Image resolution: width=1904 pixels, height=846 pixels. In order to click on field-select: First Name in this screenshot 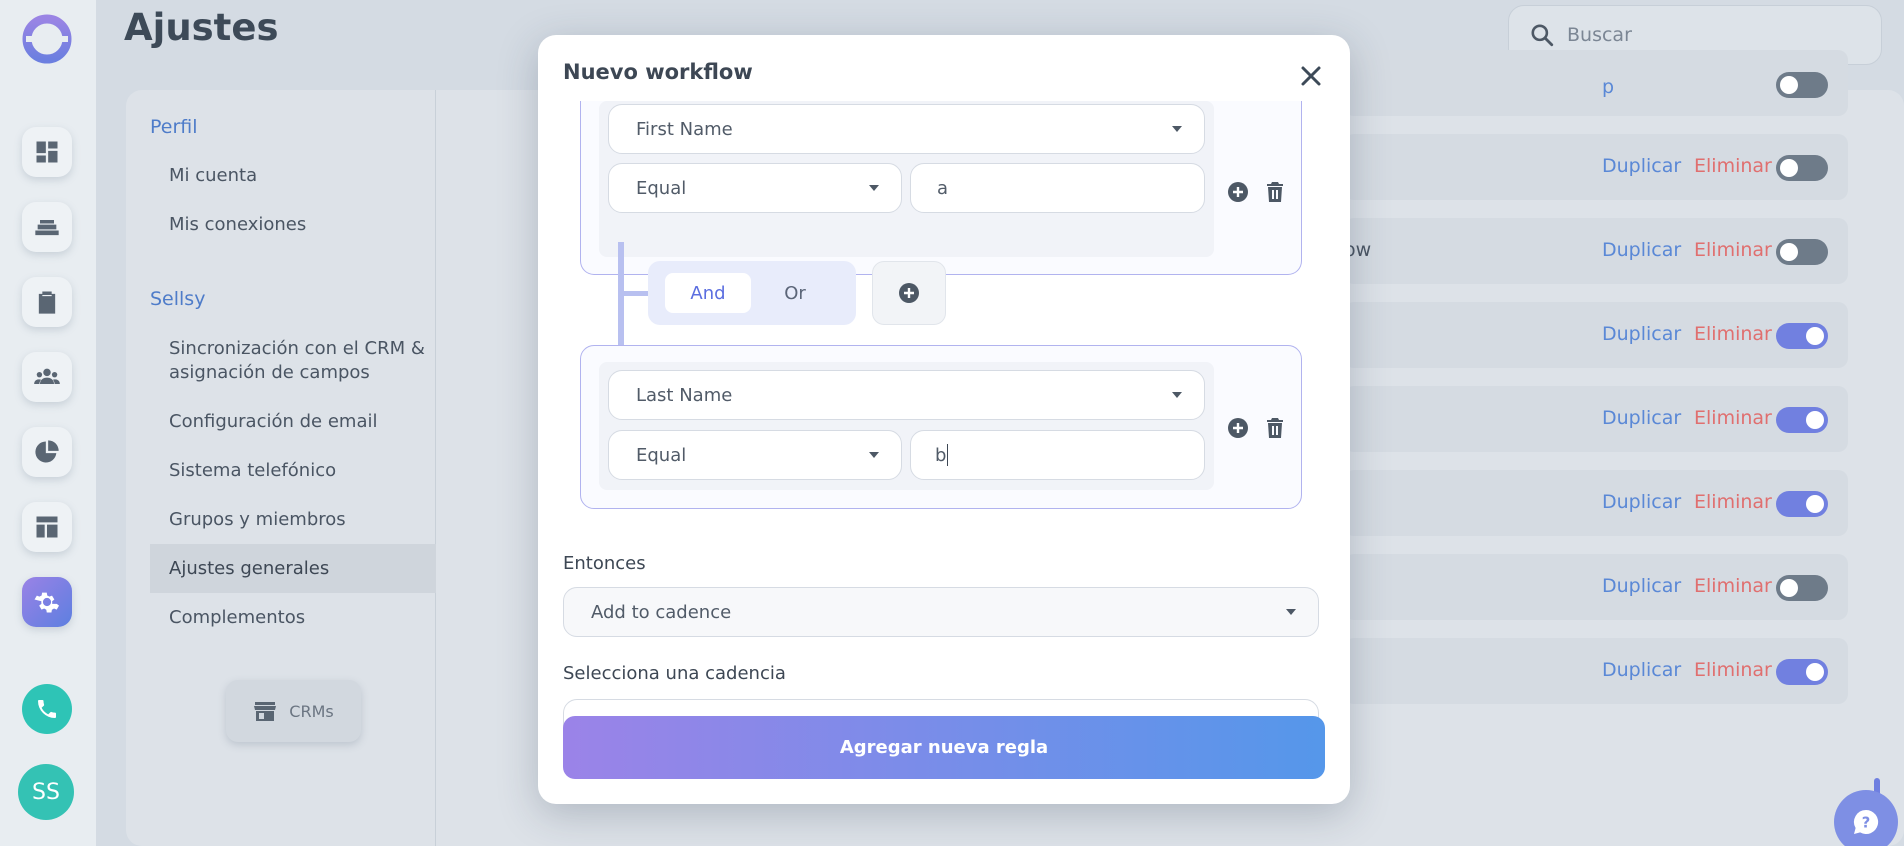, I will do `click(906, 129)`.